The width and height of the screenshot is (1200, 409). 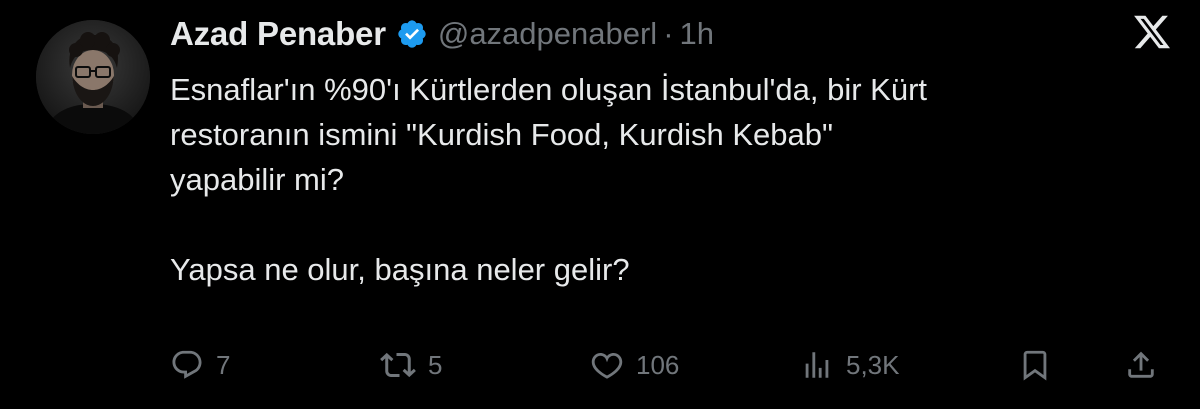 I want to click on retweet-button: 5, so click(x=411, y=365).